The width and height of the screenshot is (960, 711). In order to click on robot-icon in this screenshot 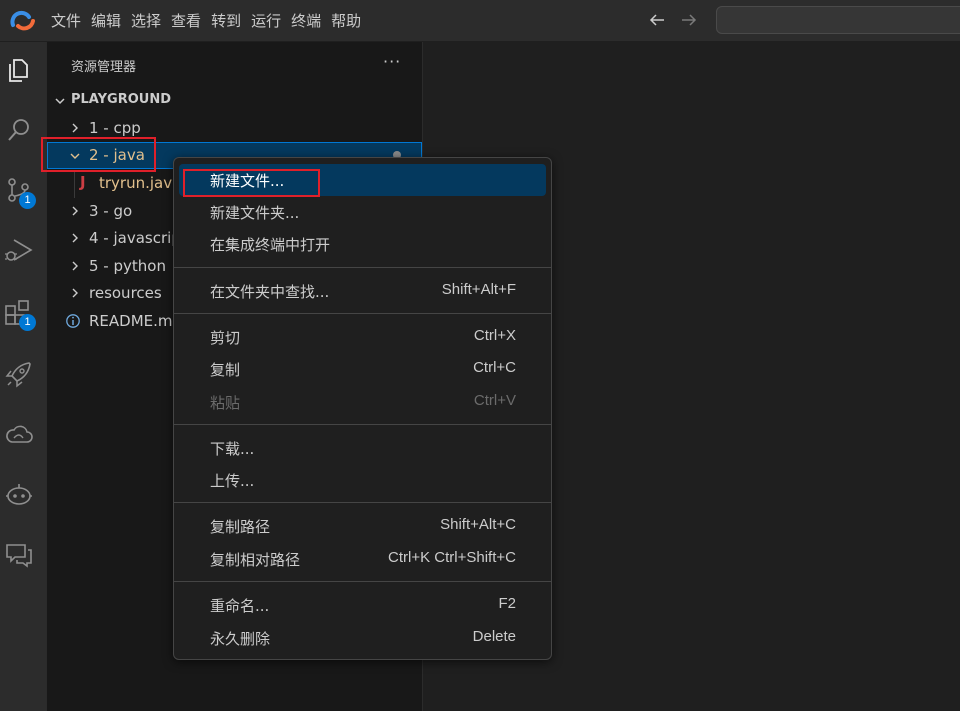, I will do `click(19, 494)`.